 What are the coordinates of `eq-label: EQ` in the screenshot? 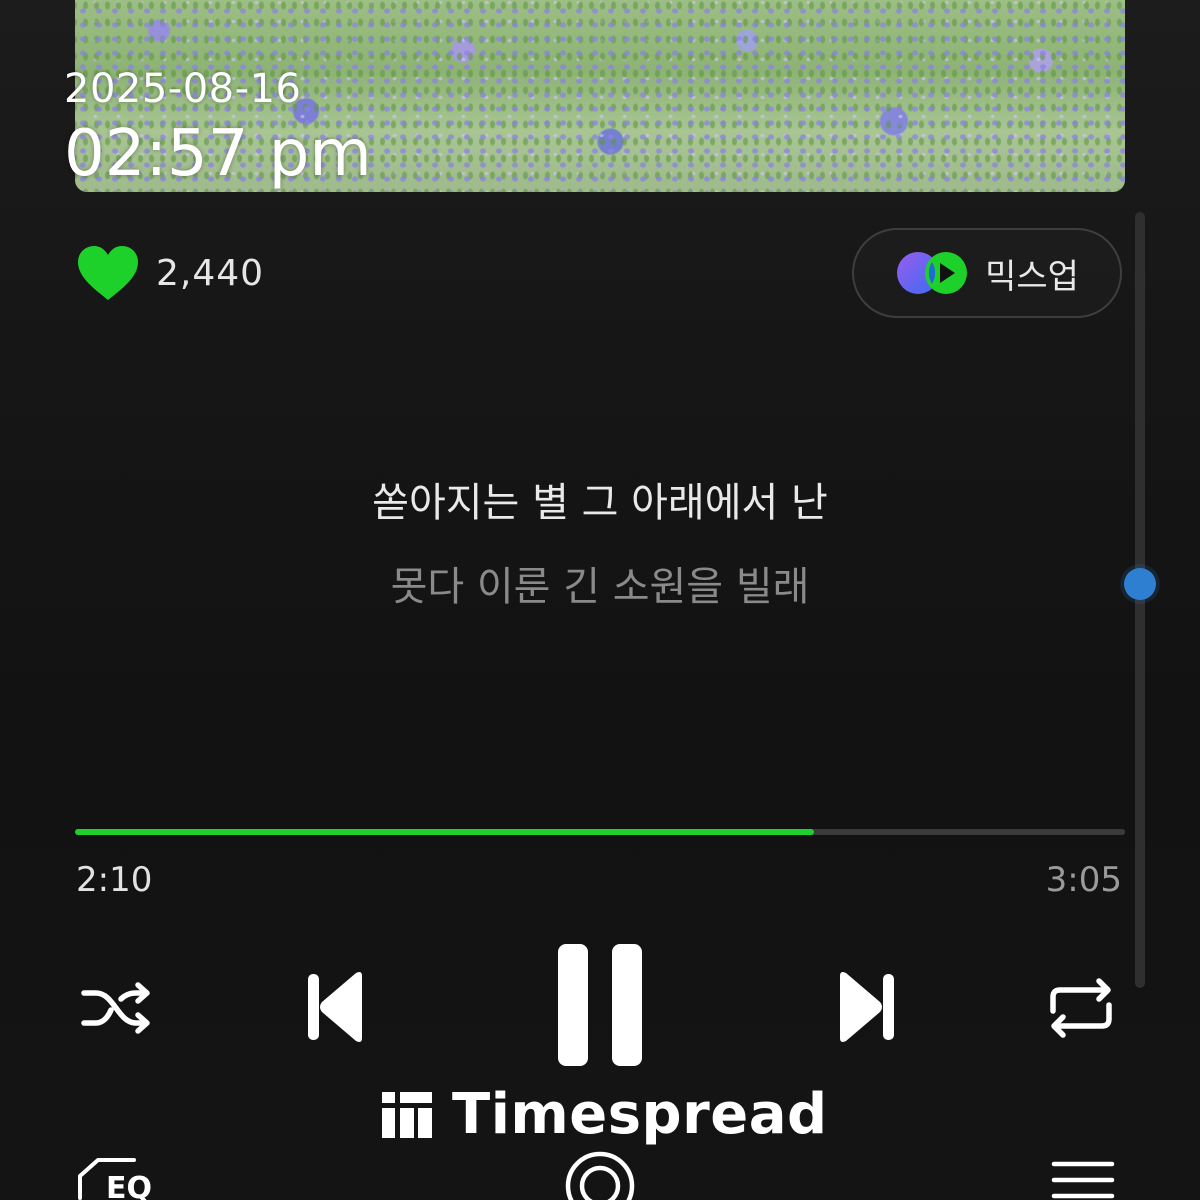 It's located at (129, 1185).